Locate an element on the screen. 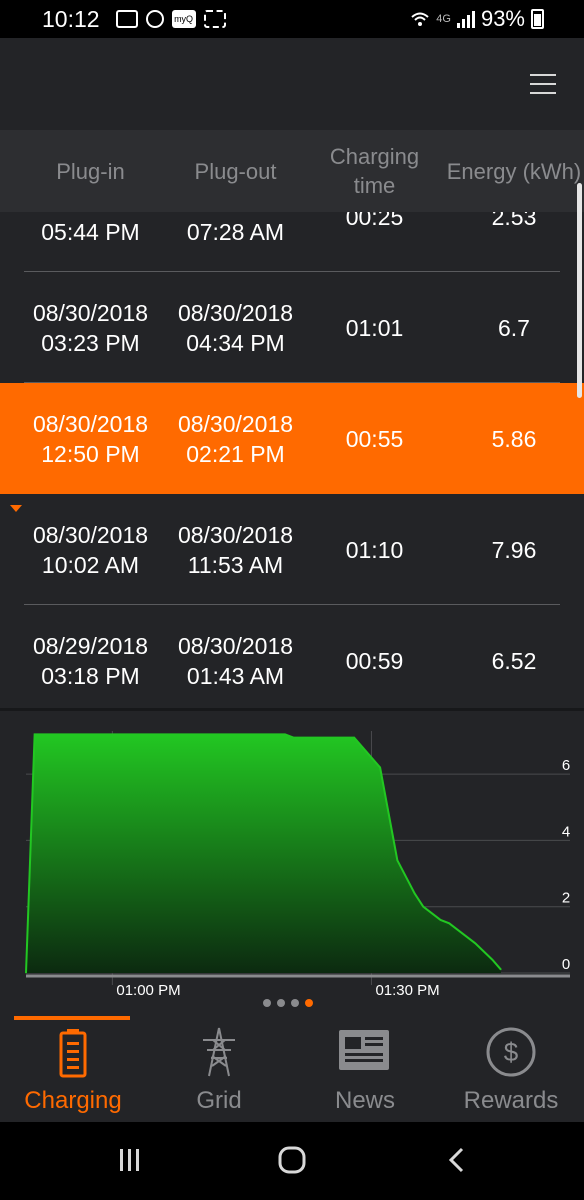 Image resolution: width=584 pixels, height=1200 pixels. status-bar: 10:12 myQ 4G 93% is located at coordinates (292, 19).